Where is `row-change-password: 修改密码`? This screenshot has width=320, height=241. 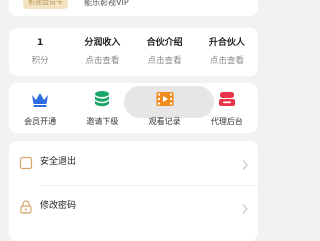
row-change-password: 修改密码 is located at coordinates (133, 207).